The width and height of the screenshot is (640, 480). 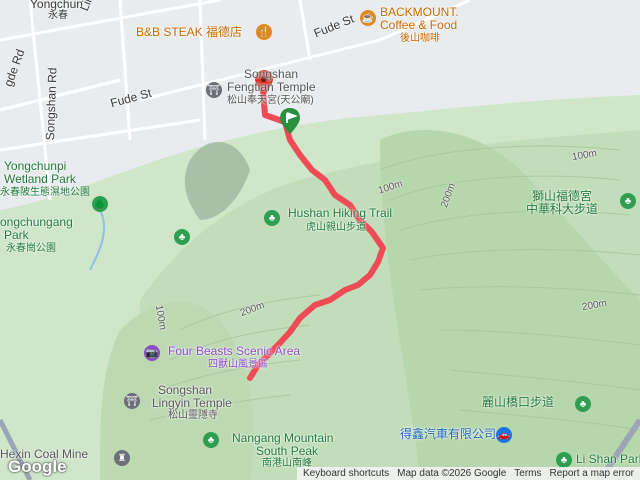 What do you see at coordinates (336, 227) in the screenshot?
I see `hushan-trail-cn-label: 虎山親山步道` at bounding box center [336, 227].